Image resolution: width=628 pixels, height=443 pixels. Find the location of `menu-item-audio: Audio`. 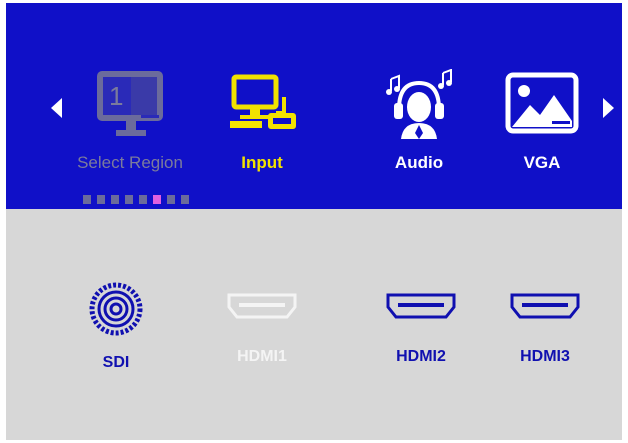

menu-item-audio: Audio is located at coordinates (419, 121).